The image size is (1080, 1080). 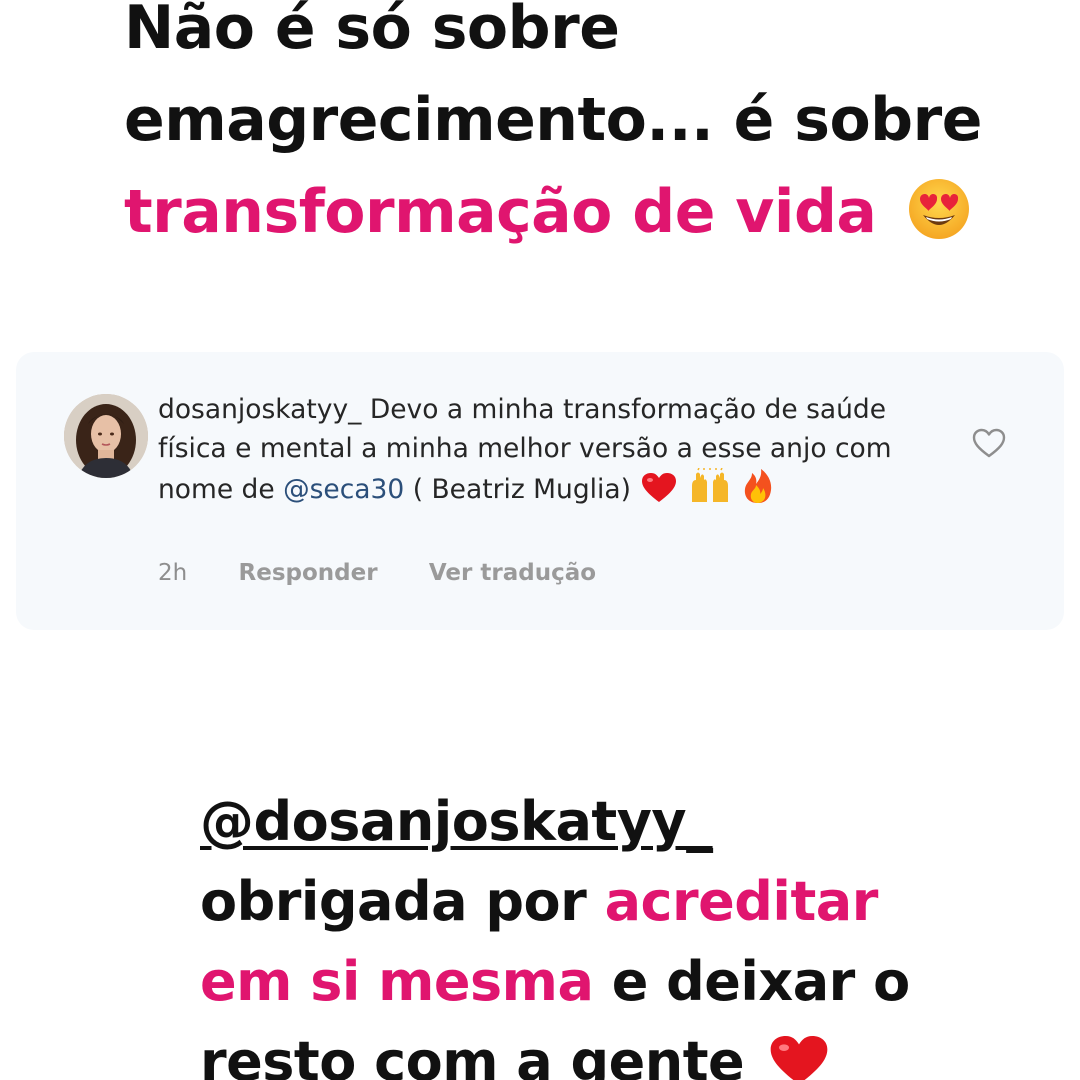 I want to click on headline-line-2: emagrecimento... é sobre, so click(x=553, y=120).